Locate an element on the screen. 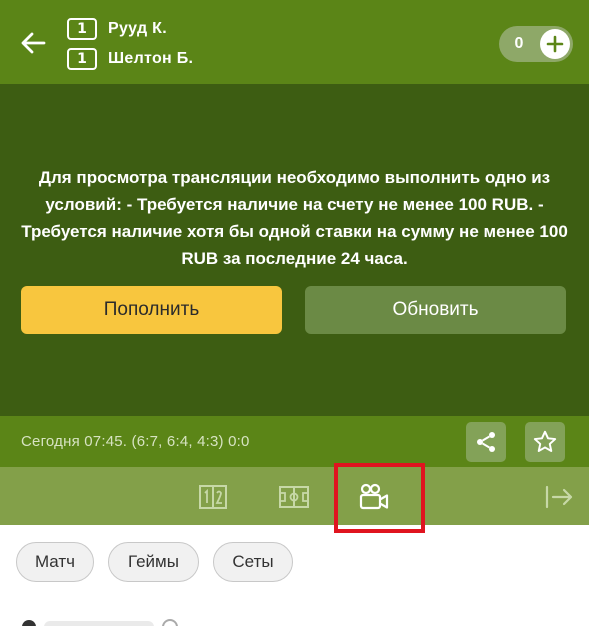 This screenshot has height=626, width=589. bet-slip-button: 0 is located at coordinates (536, 44).